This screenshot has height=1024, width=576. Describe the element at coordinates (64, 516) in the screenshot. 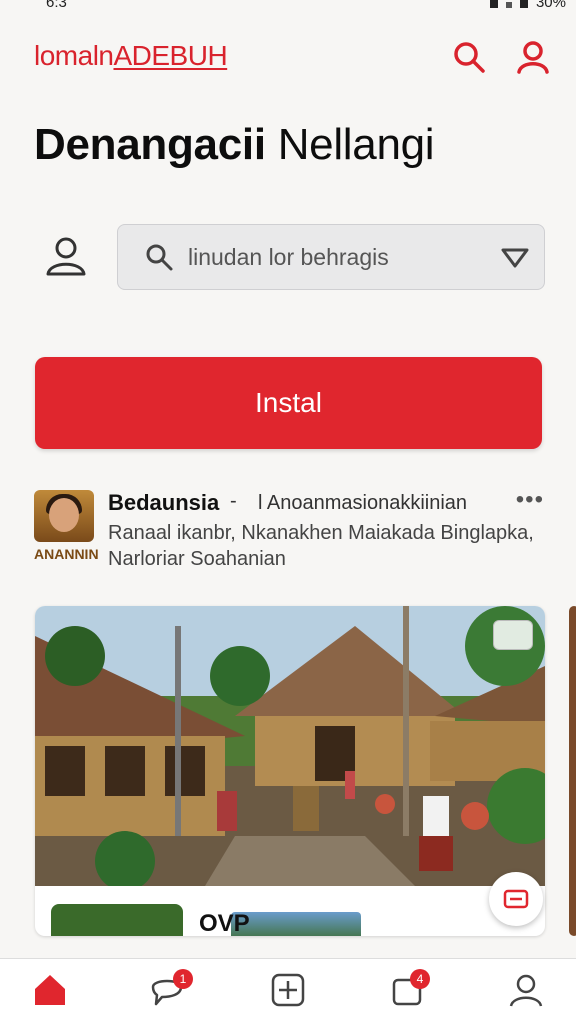

I see `avatar` at that location.